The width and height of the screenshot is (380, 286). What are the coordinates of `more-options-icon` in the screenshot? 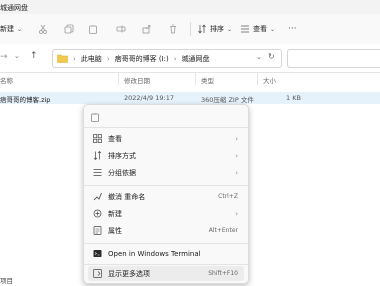 It's located at (97, 273).